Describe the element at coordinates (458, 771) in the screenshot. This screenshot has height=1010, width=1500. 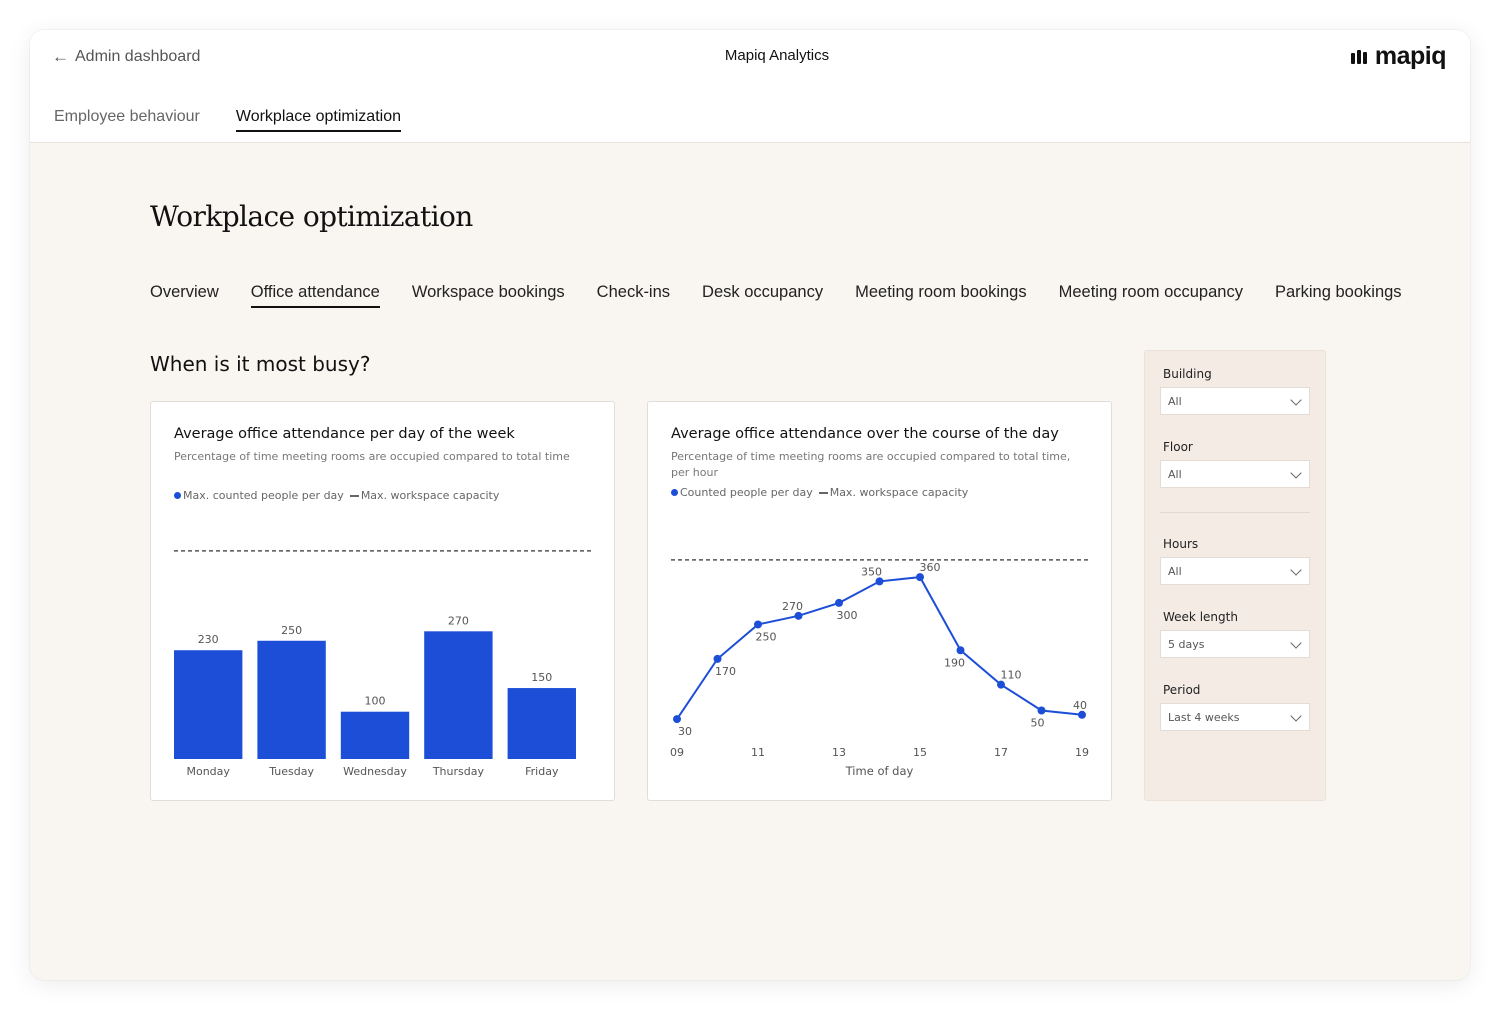
I see `x-tick-label: Thursday` at that location.